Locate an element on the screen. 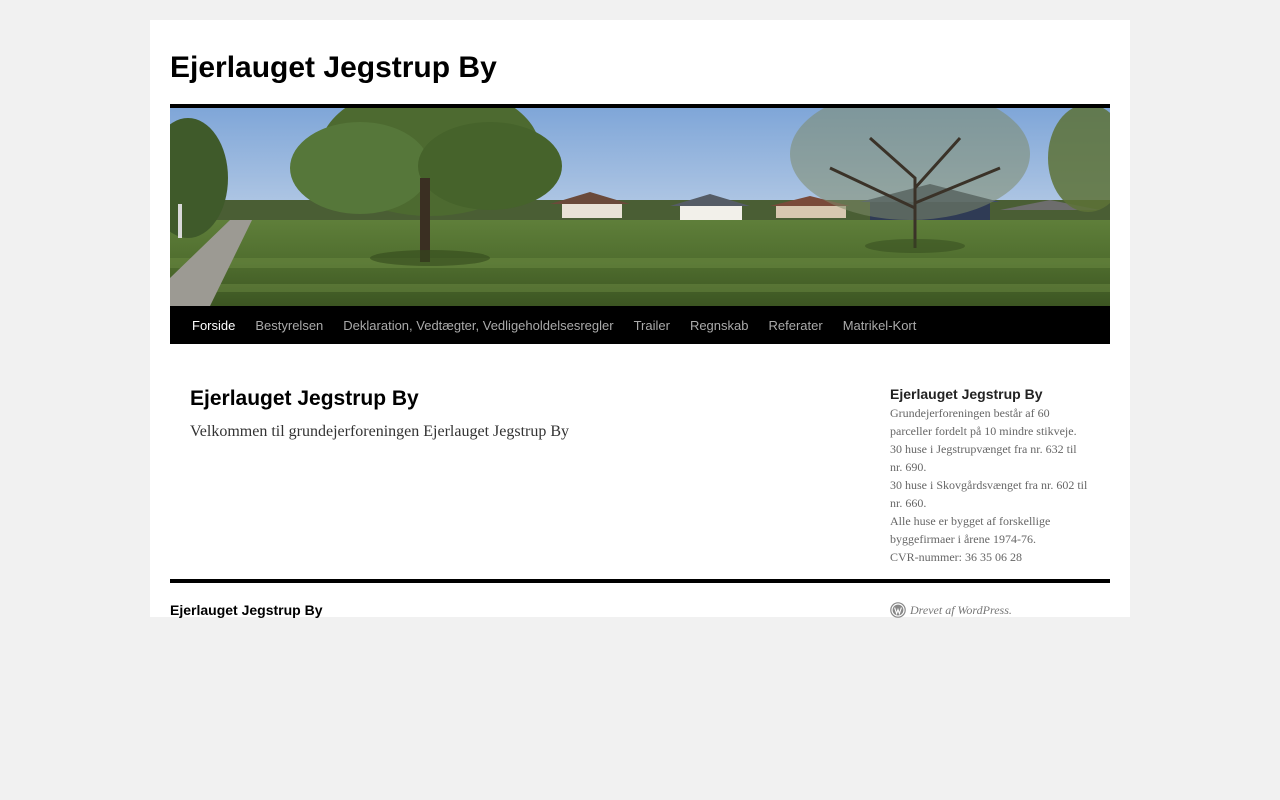  nav-item-referater: Referater is located at coordinates (795, 325).